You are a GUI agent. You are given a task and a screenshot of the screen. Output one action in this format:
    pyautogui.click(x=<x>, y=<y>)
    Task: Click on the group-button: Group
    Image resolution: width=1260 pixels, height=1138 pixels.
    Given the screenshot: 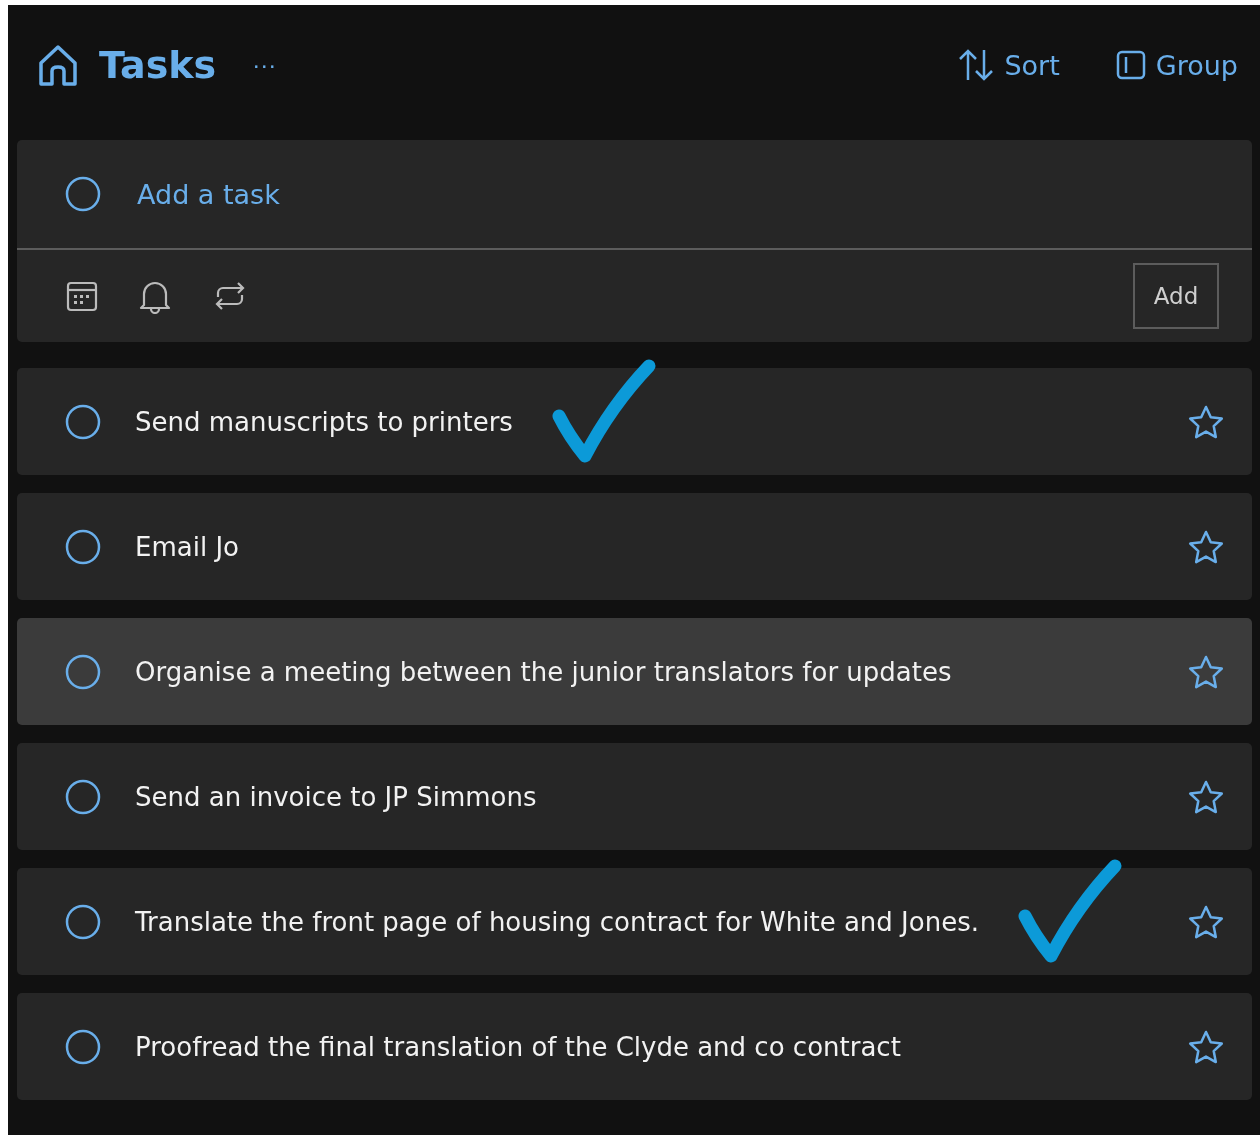 What is the action you would take?
    pyautogui.click(x=1176, y=65)
    